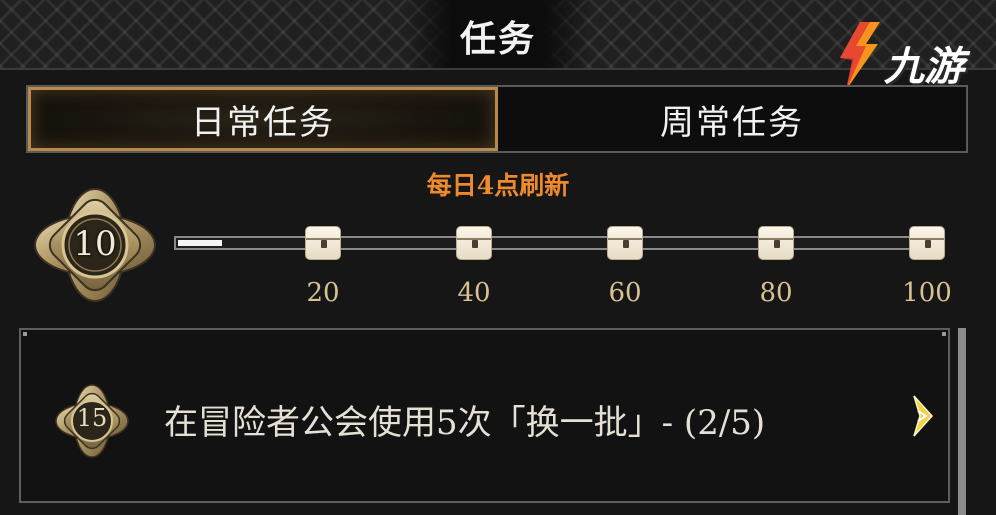 This screenshot has width=996, height=515. Describe the element at coordinates (263, 122) in the screenshot. I see `tab-daily-label: 日常任务` at that location.